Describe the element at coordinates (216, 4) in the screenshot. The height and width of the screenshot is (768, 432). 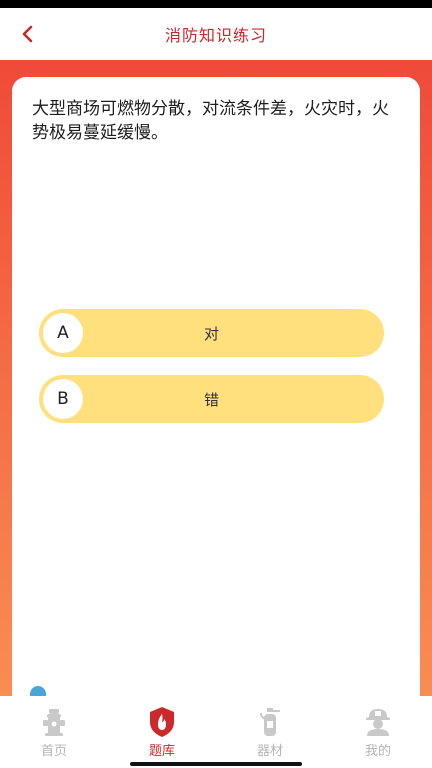
I see `status-bar` at that location.